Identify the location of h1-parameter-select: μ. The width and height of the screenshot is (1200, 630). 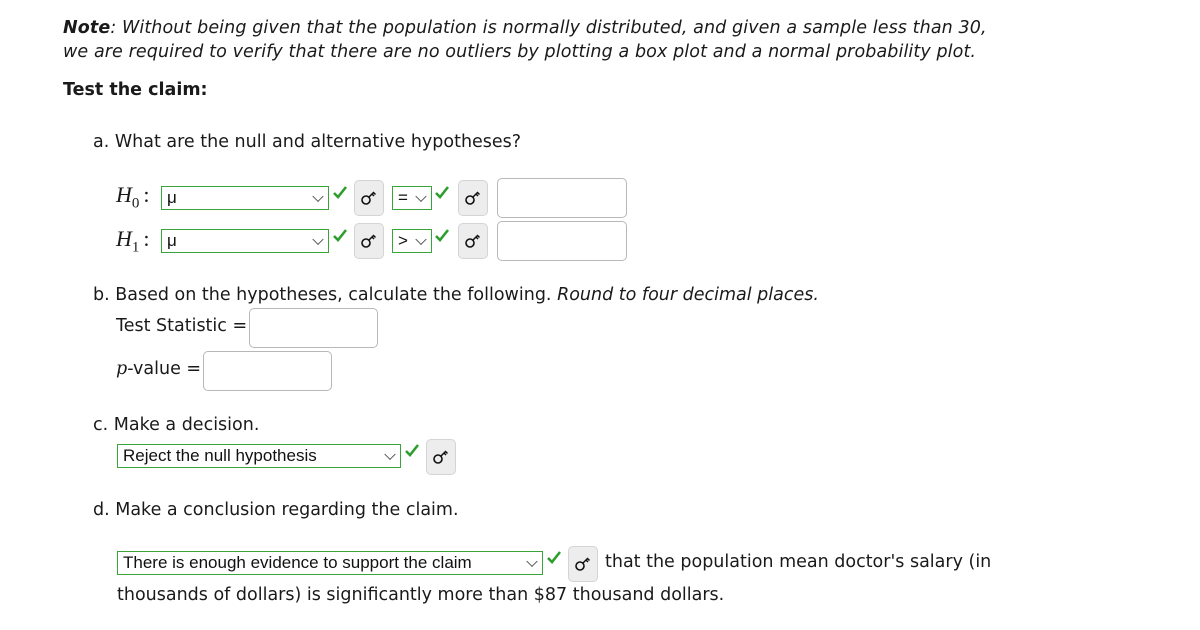
(245, 241).